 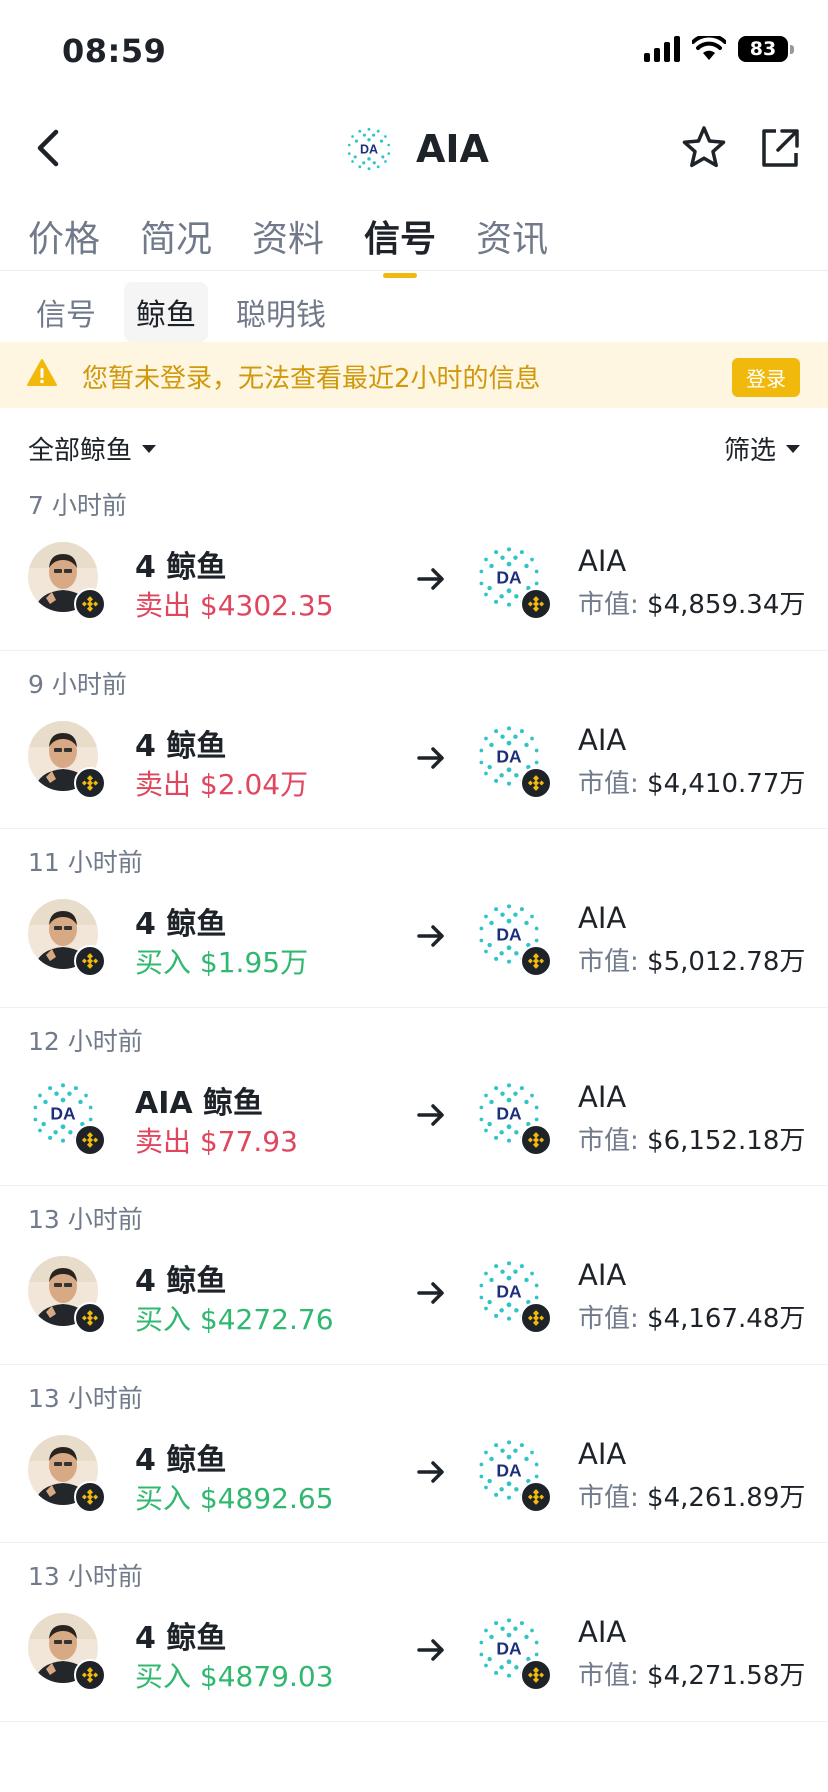 I want to click on market-cap: 市值: $4,167.48万, so click(x=691, y=1316).